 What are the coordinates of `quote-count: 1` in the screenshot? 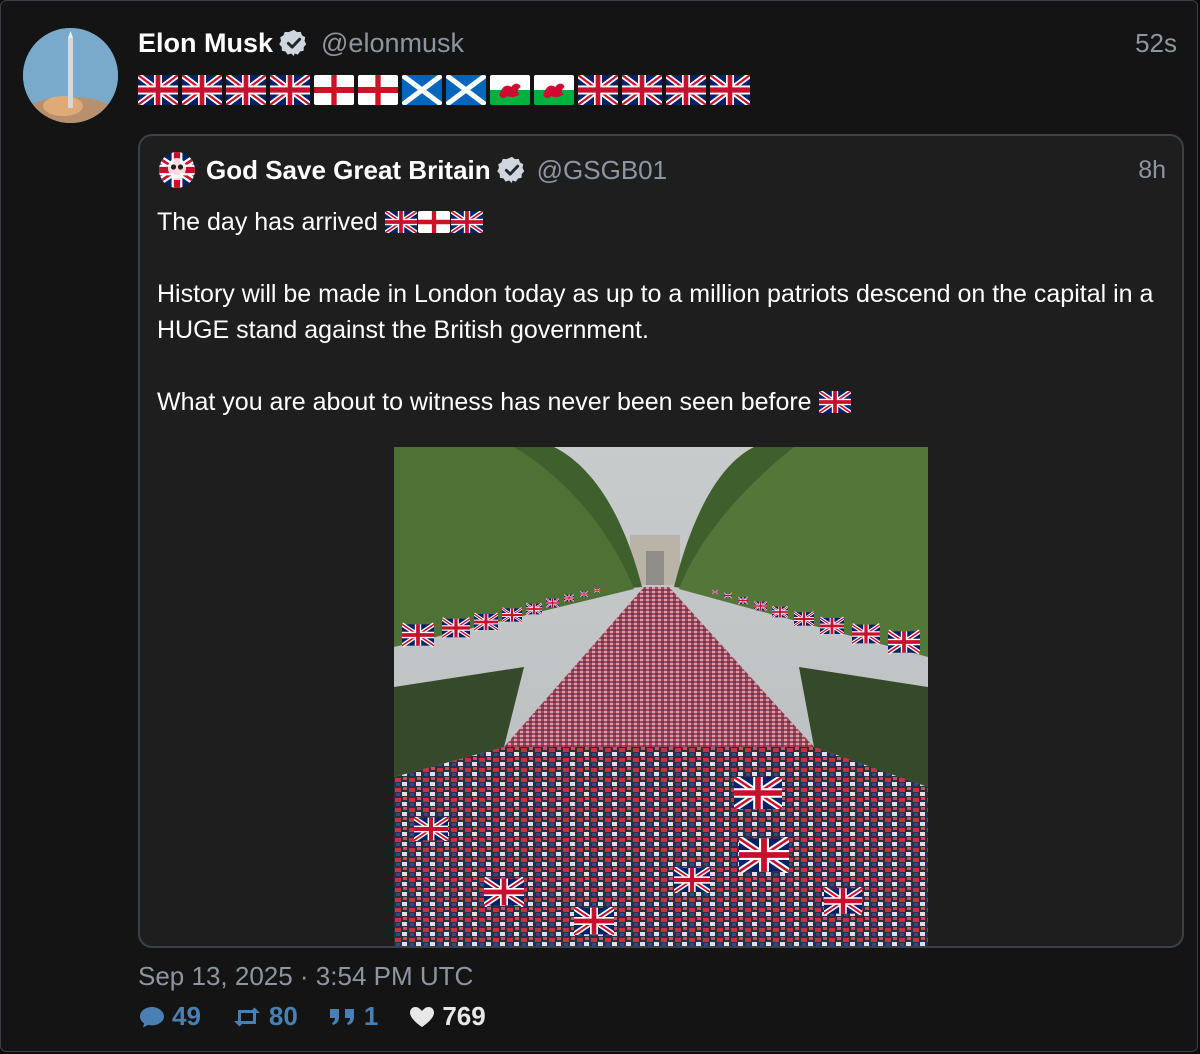 It's located at (353, 1016).